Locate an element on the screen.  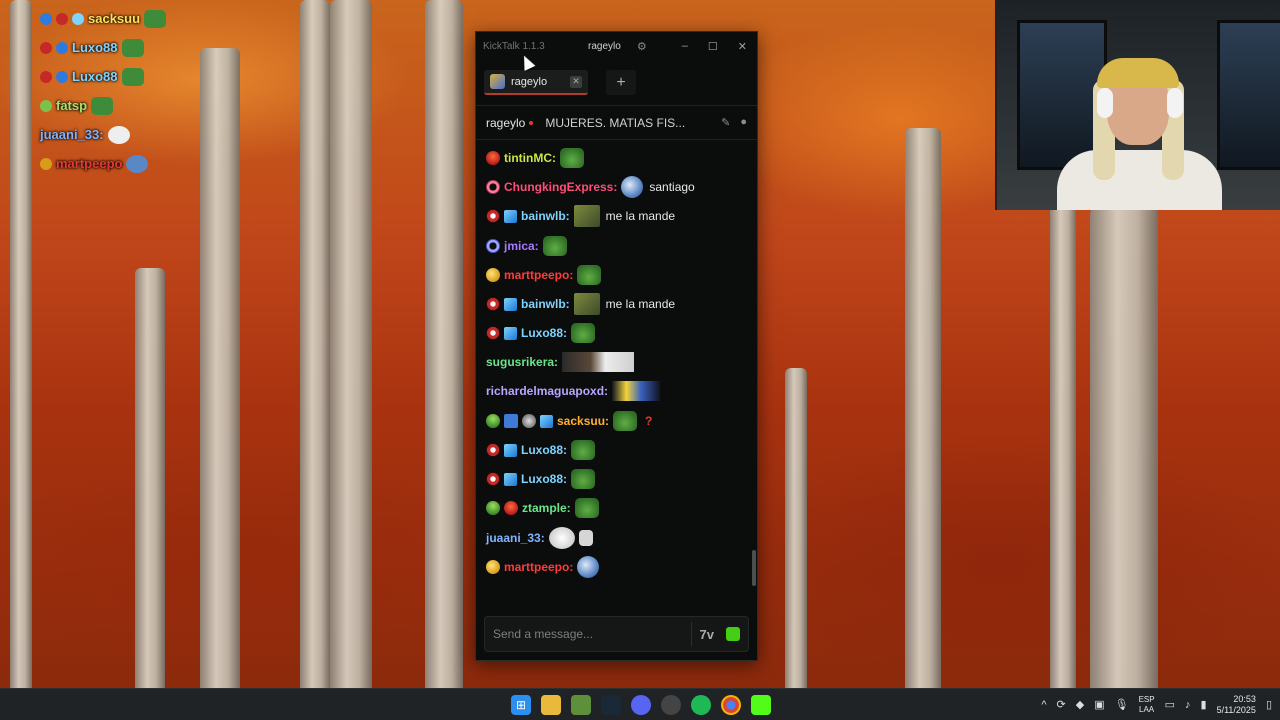
chat-username: tintinMC: is located at coordinates (530, 158).